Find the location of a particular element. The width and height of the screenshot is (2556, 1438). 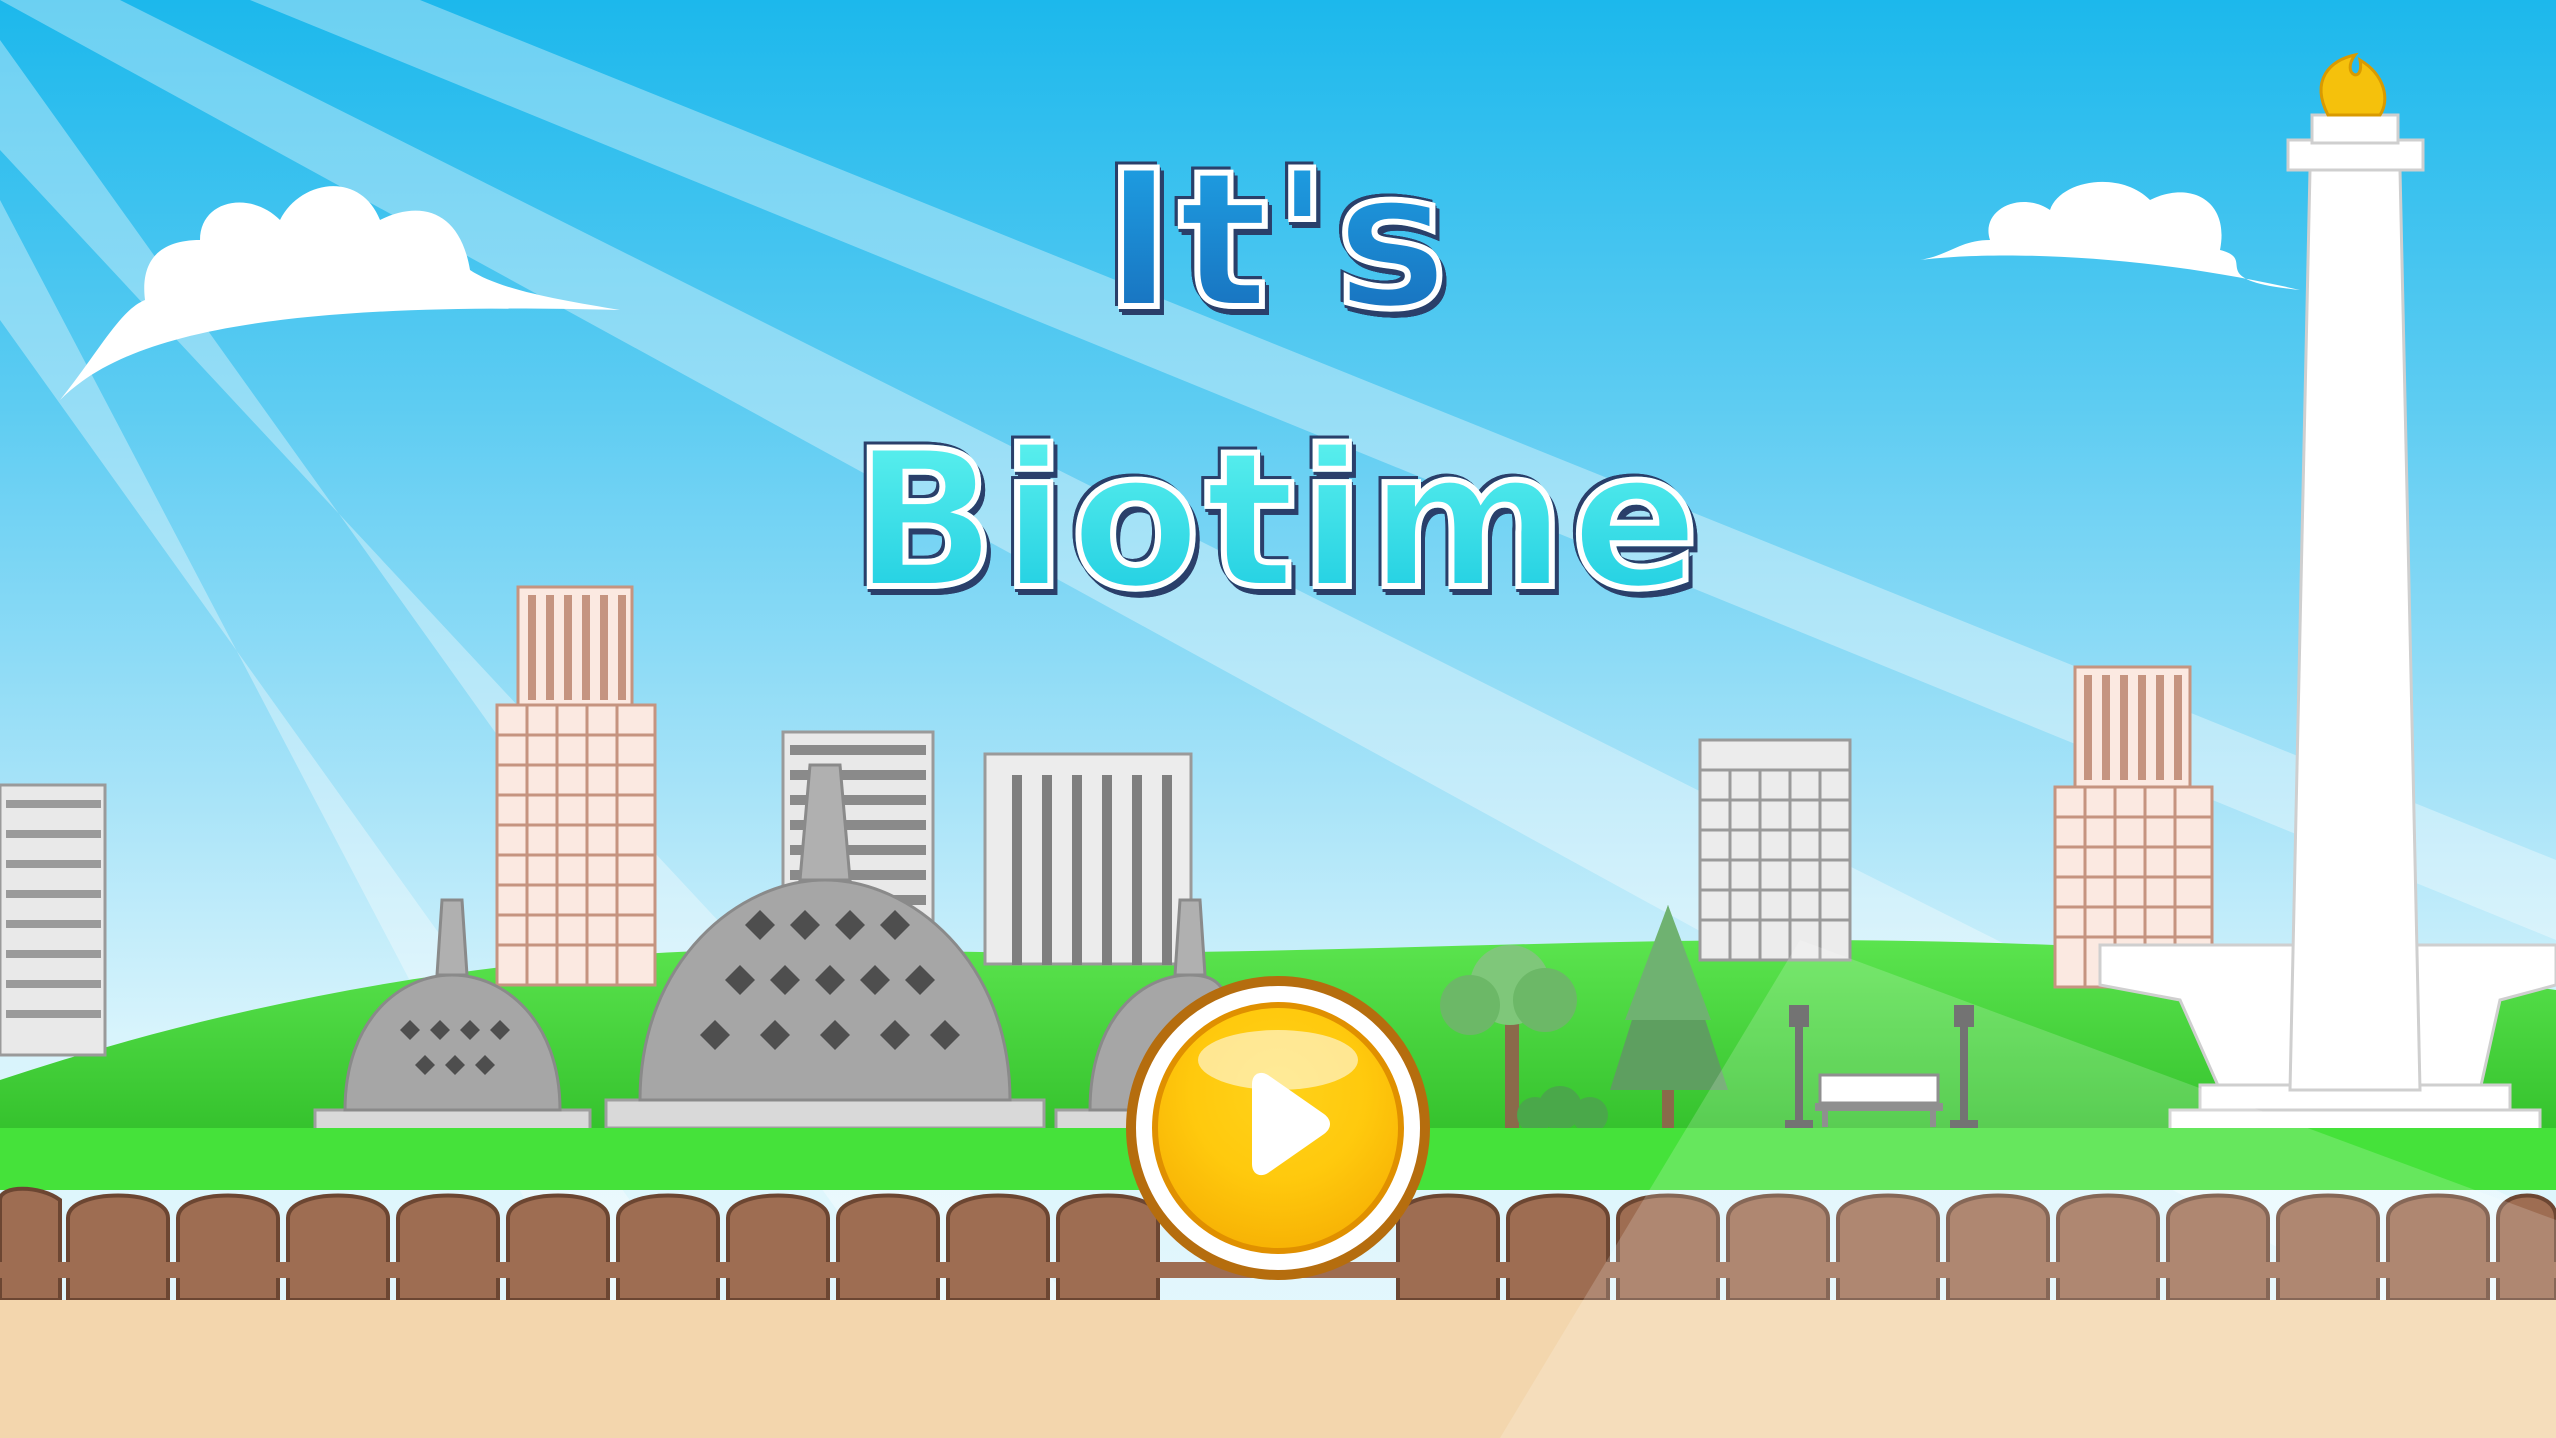

play-icon is located at coordinates (1278, 1128).